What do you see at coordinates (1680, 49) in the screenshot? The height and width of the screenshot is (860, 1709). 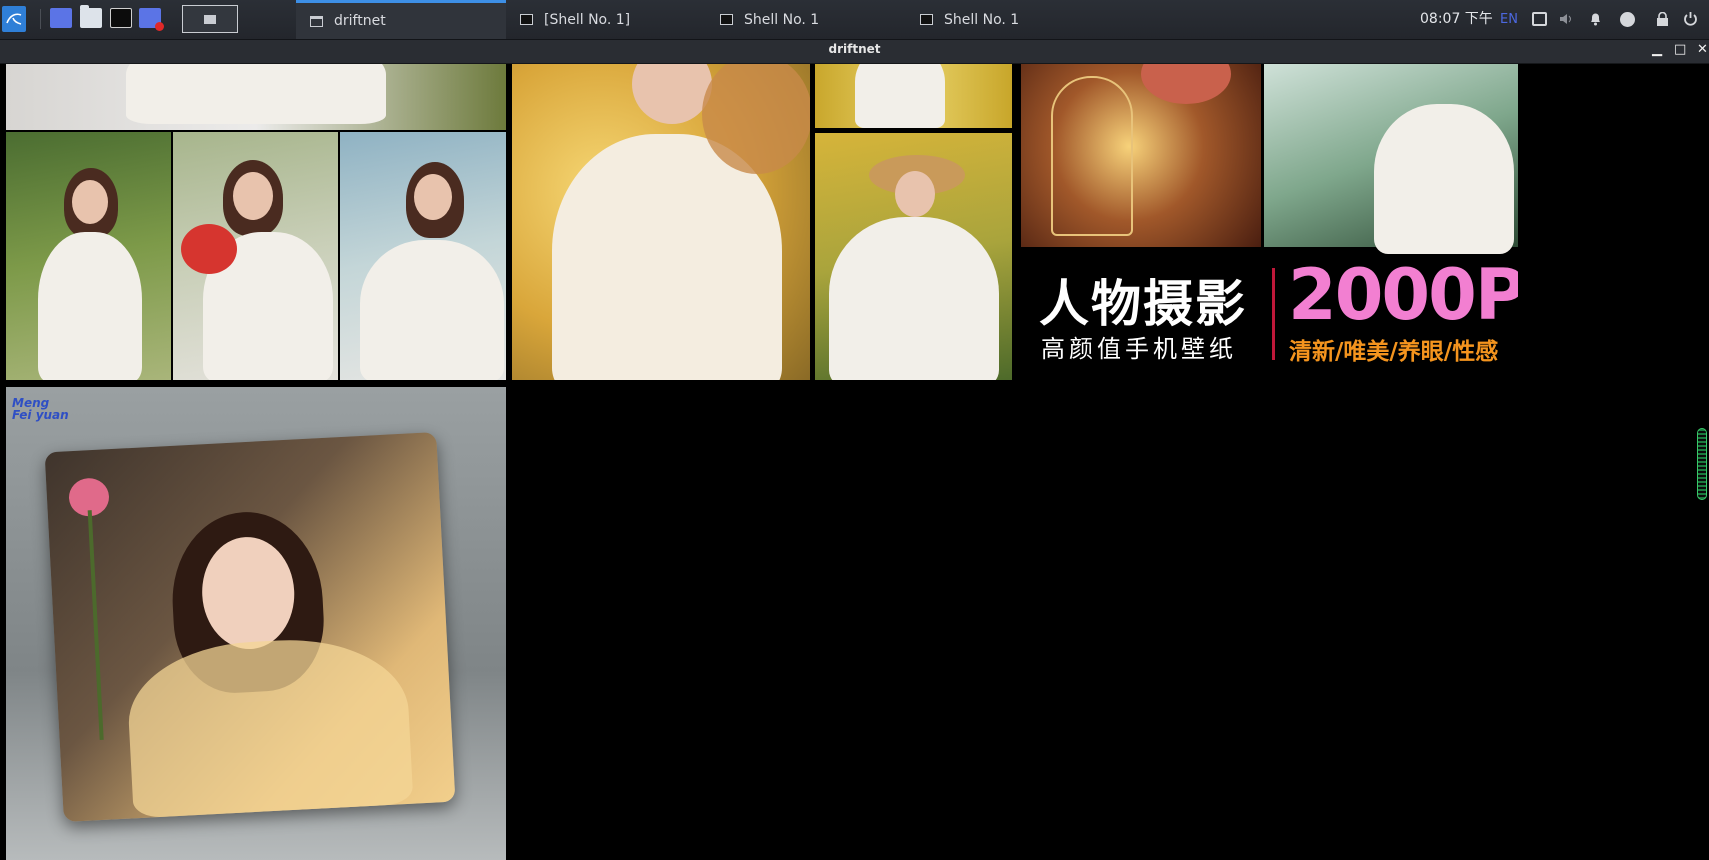 I see `maximize-button: □` at bounding box center [1680, 49].